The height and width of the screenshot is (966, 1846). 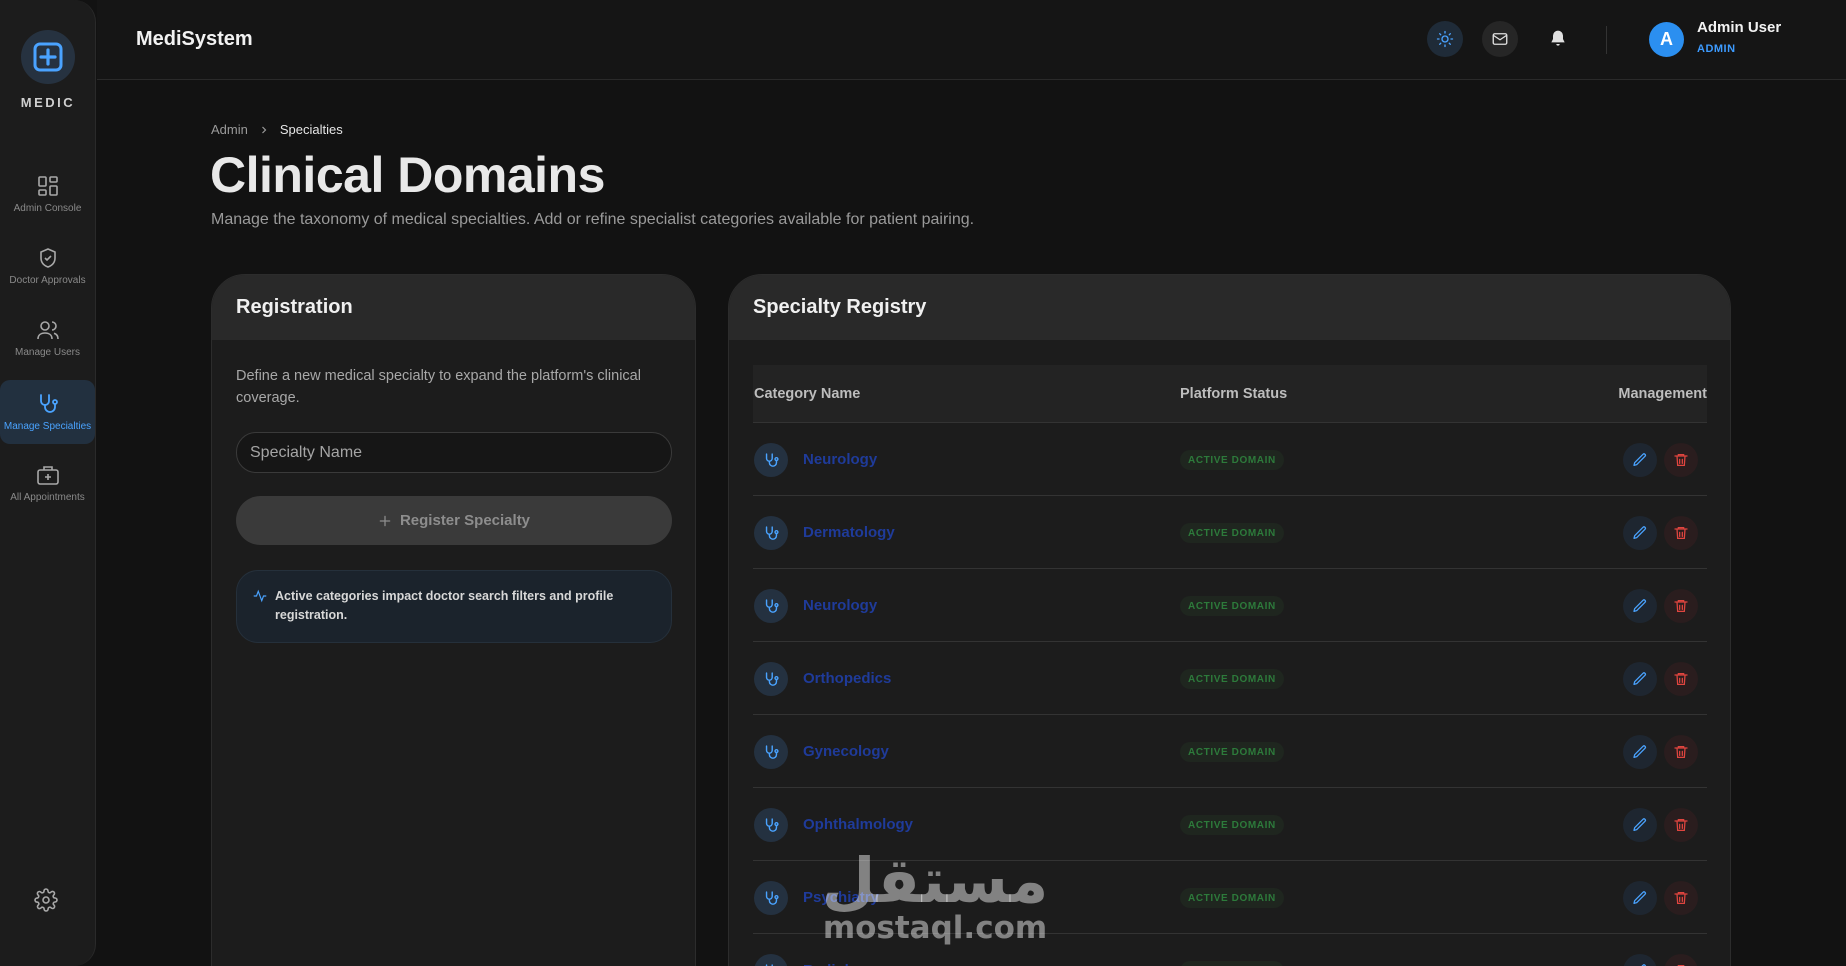 I want to click on gear-icon, so click(x=46, y=900).